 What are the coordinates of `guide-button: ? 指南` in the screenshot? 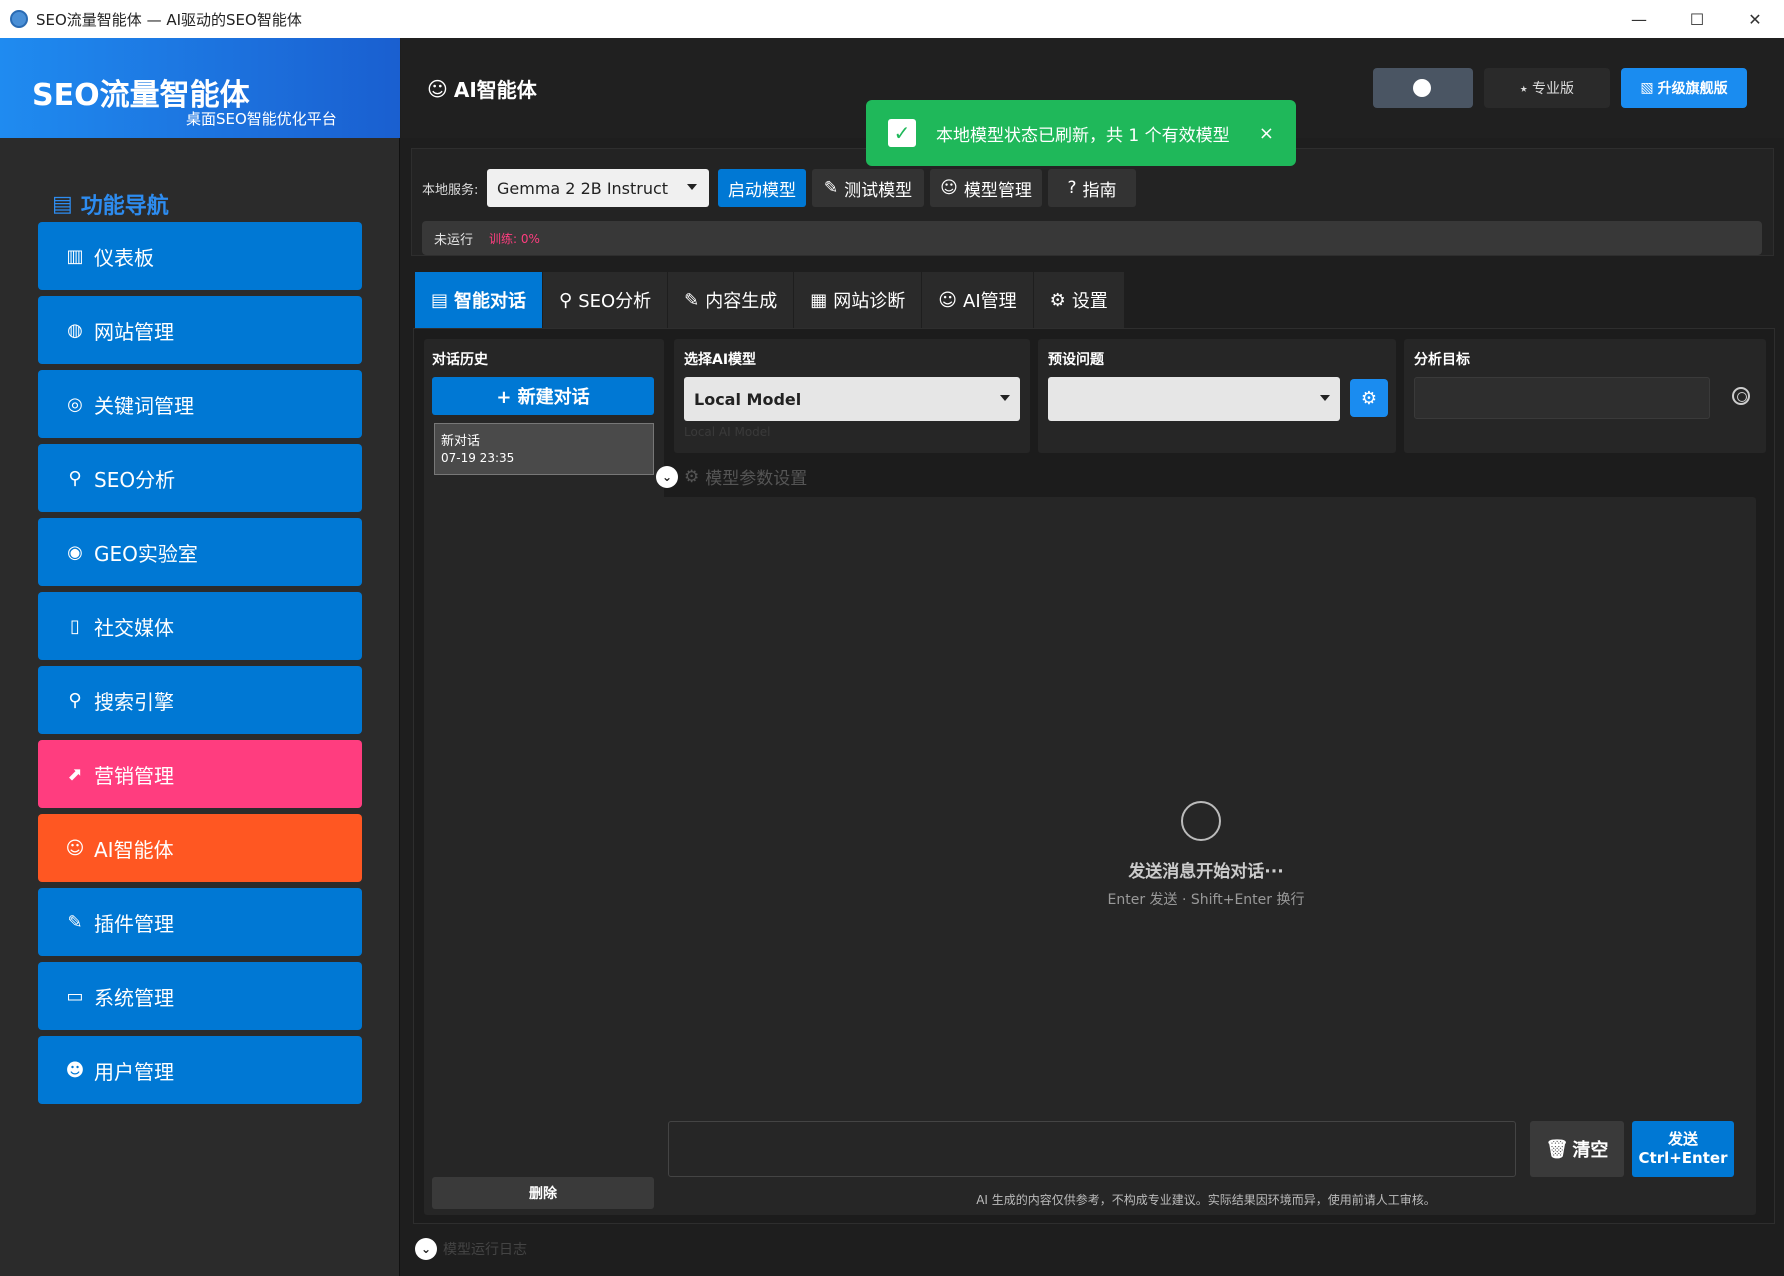 It's located at (1092, 188).